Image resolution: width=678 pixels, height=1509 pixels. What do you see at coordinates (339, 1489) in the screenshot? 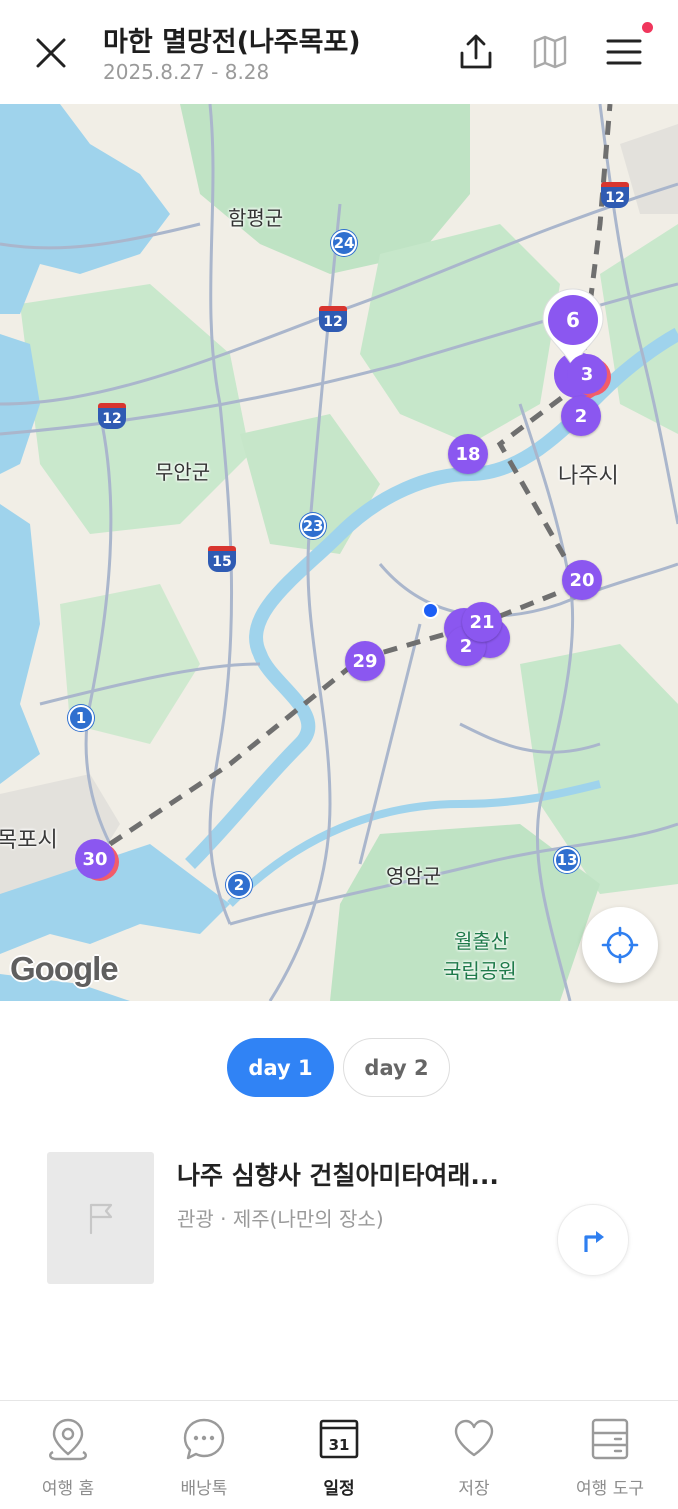
I see `nav-label: 일정` at bounding box center [339, 1489].